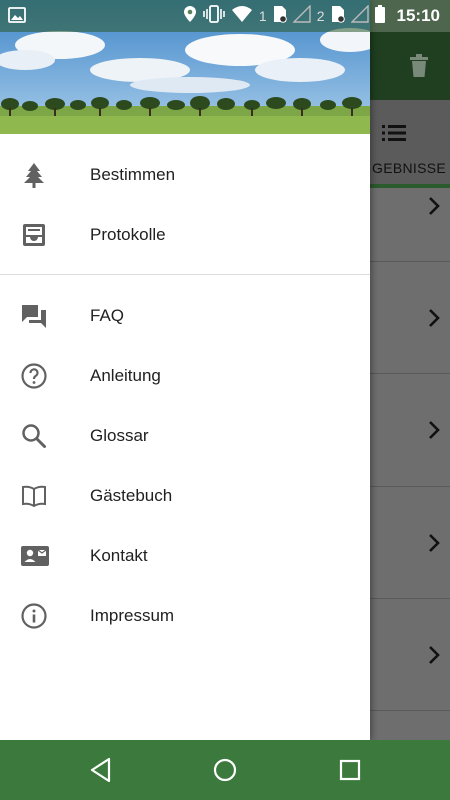 This screenshot has height=800, width=450. Describe the element at coordinates (34, 496) in the screenshot. I see `book-icon` at that location.